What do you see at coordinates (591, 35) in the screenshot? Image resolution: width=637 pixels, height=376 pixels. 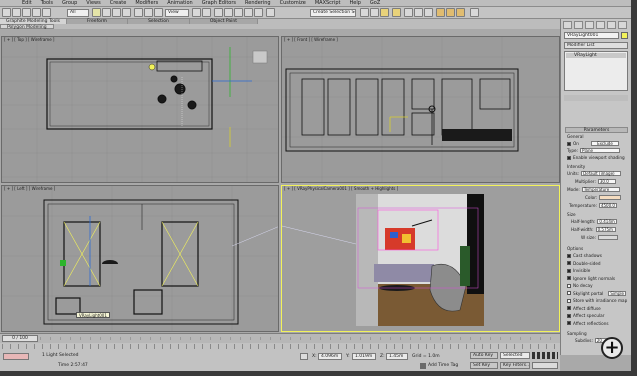 I see `object-name-field: VRayLight001` at bounding box center [591, 35].